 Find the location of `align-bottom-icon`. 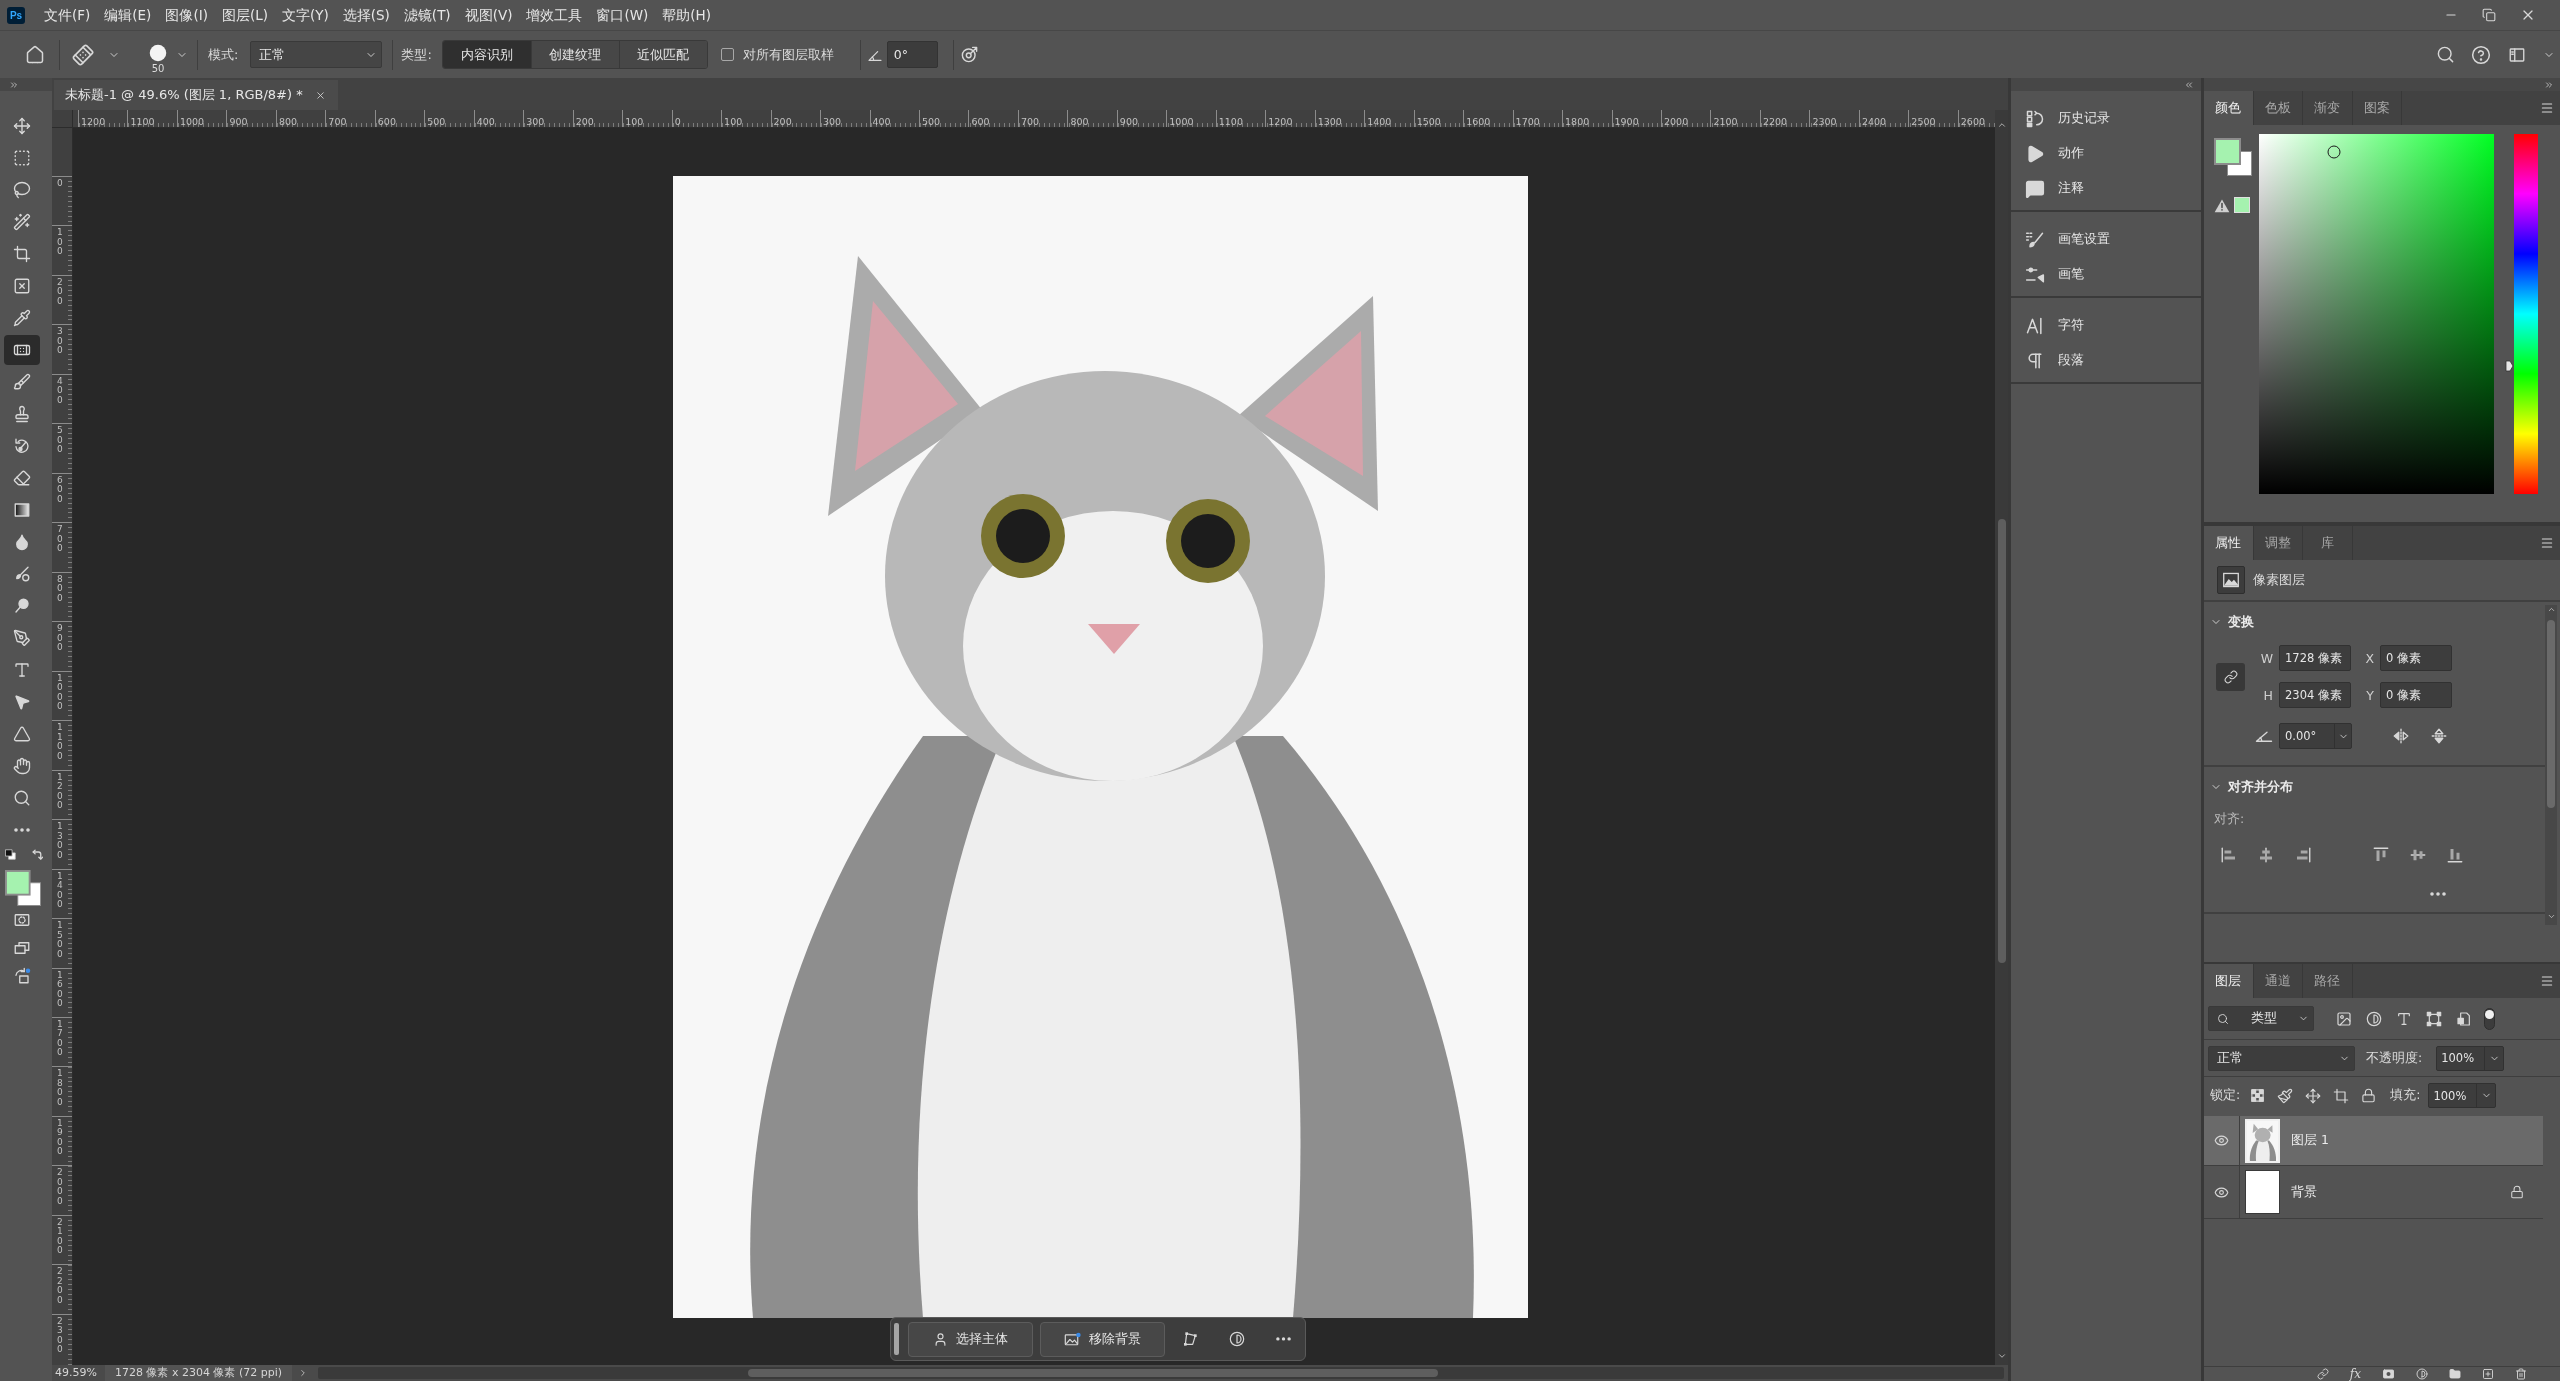

align-bottom-icon is located at coordinates (2455, 855).